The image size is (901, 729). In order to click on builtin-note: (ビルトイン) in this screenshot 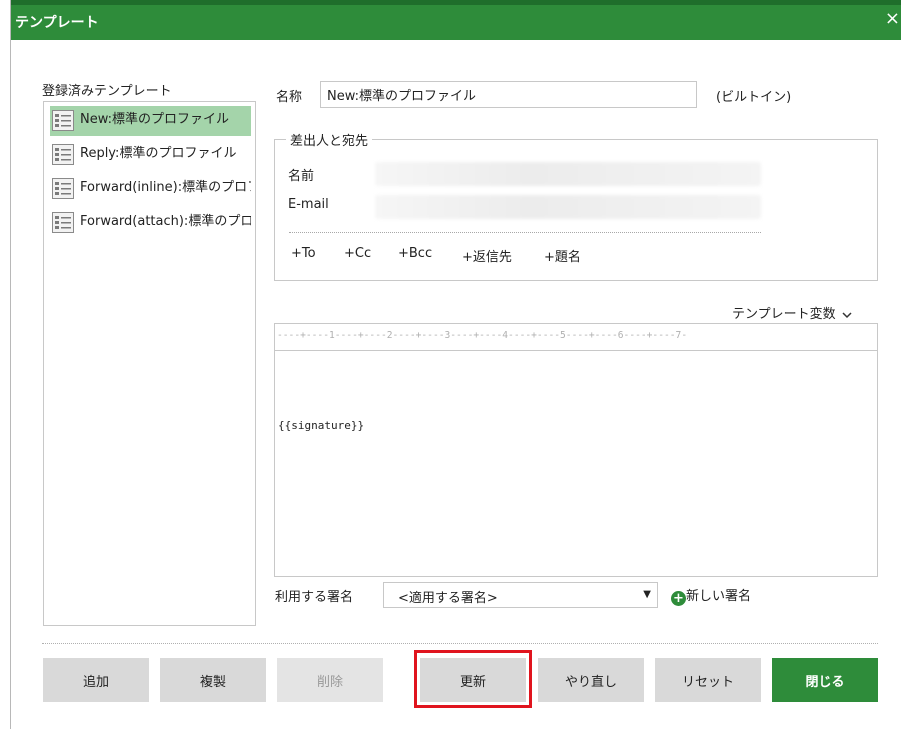, I will do `click(754, 97)`.